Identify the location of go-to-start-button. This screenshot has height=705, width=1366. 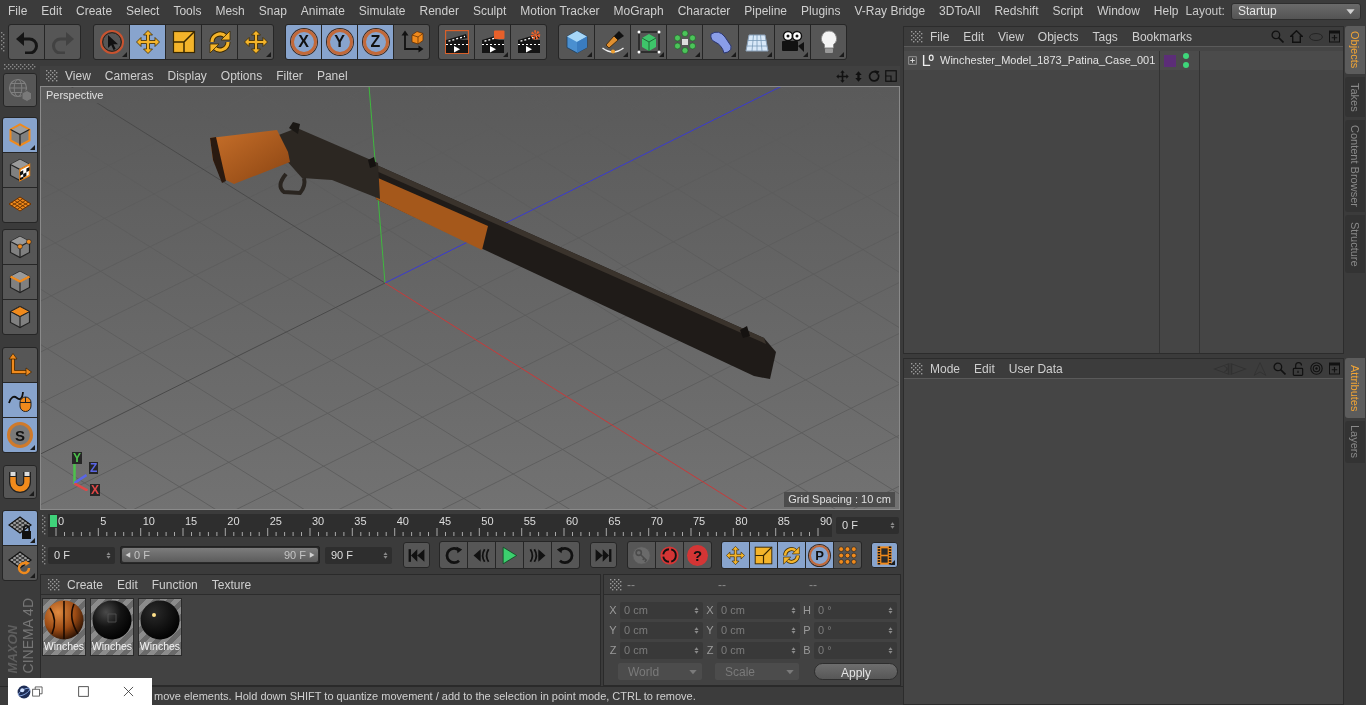
(416, 555).